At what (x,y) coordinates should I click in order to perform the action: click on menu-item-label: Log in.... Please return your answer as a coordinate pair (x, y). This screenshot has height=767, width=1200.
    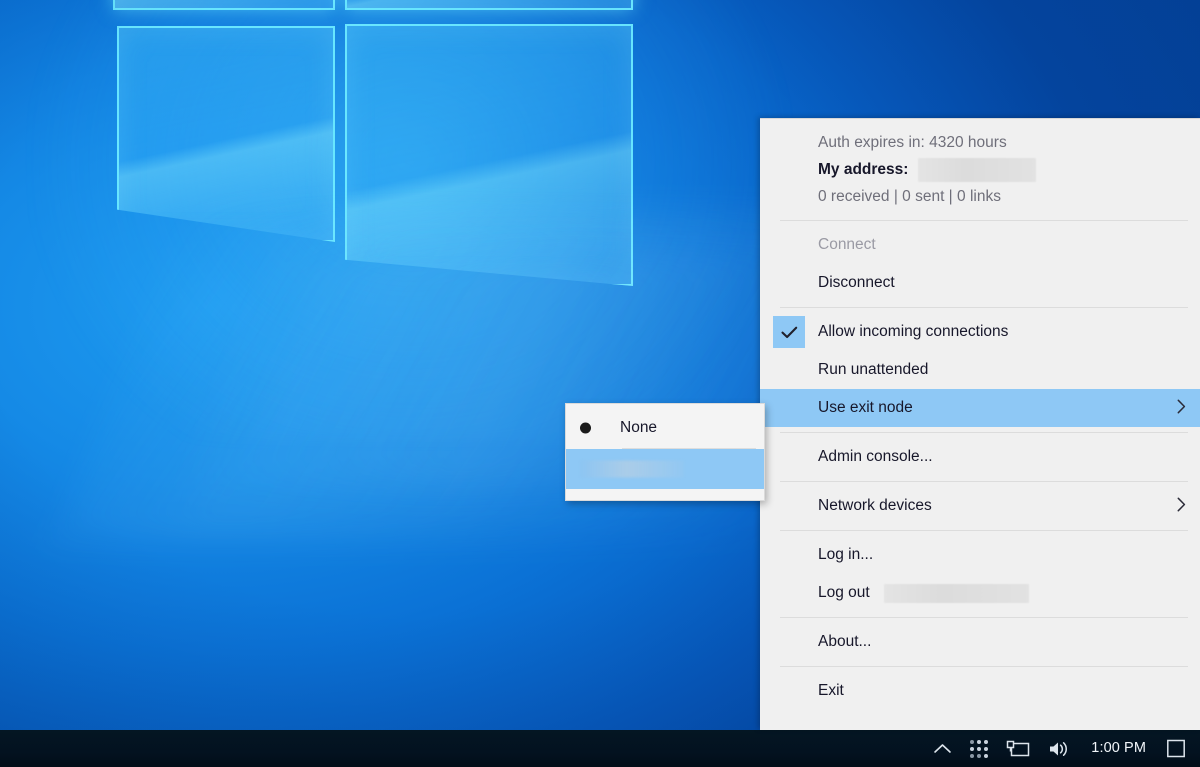
    Looking at the image, I should click on (846, 554).